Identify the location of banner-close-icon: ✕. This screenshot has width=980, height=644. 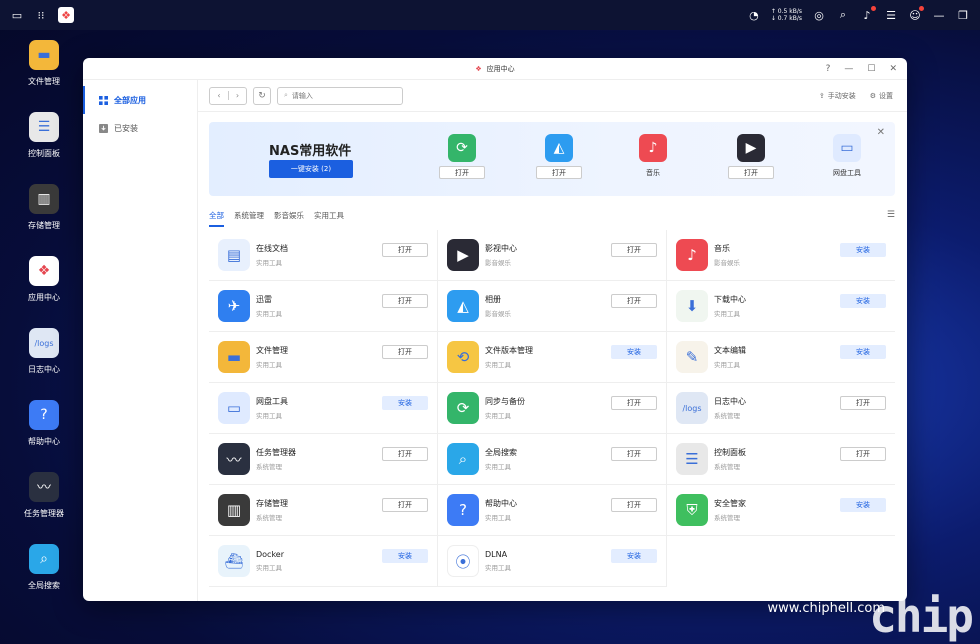
(881, 132).